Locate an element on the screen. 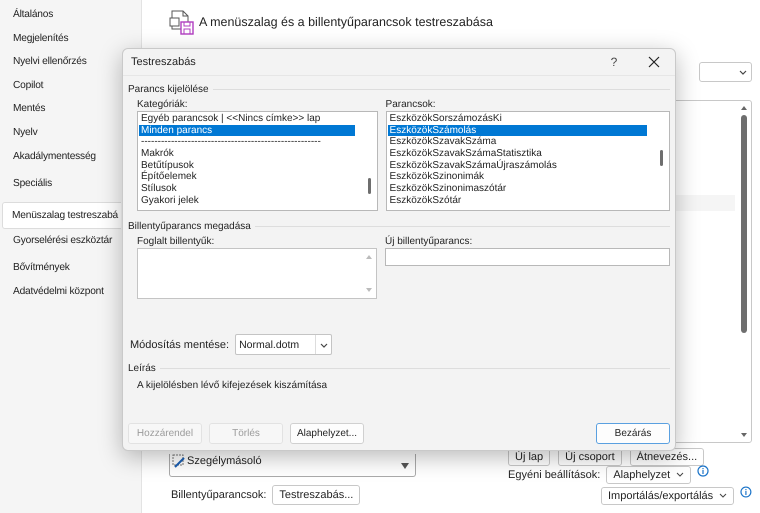 The image size is (760, 513). help-button: ? is located at coordinates (614, 62).